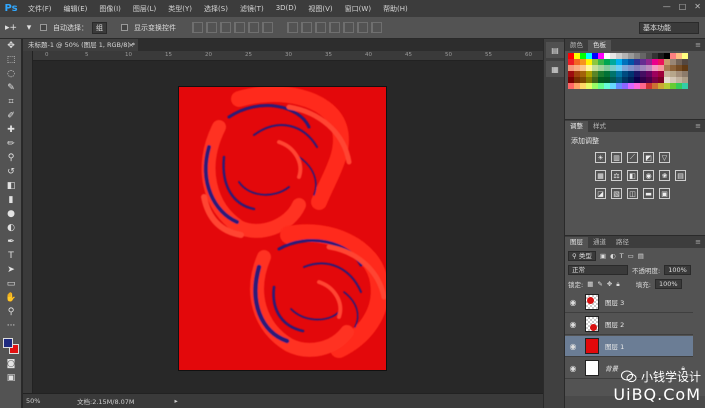 Image resolution: width=705 pixels, height=408 pixels. What do you see at coordinates (616, 193) in the screenshot?
I see `posterize-icon: ▧` at bounding box center [616, 193].